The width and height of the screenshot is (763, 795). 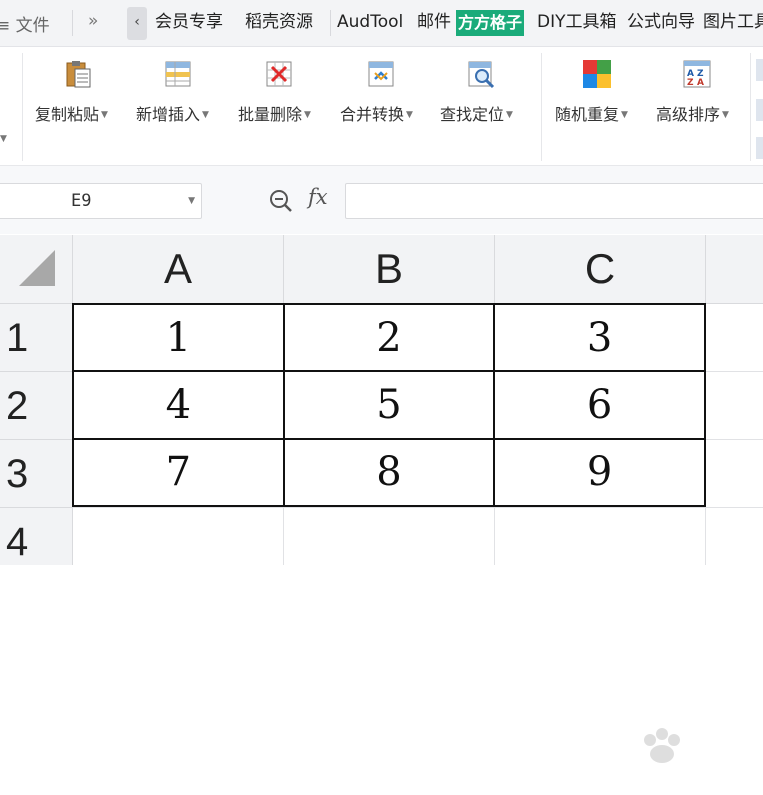 I want to click on tab-docer-resources: 稻壳资源, so click(x=279, y=22).